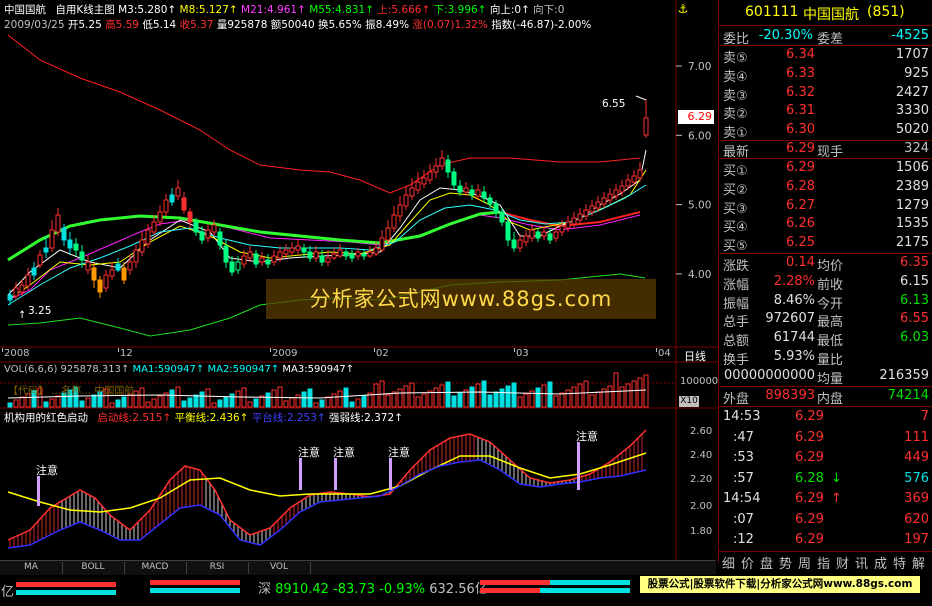  I want to click on stat-cell: 2.28%, so click(794, 281).